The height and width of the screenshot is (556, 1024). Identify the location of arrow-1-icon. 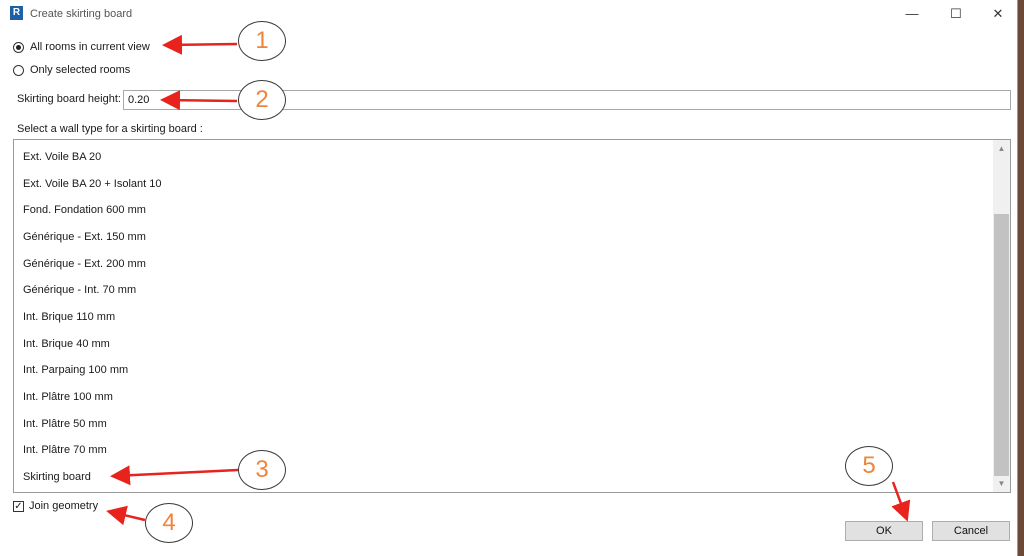
(200, 44).